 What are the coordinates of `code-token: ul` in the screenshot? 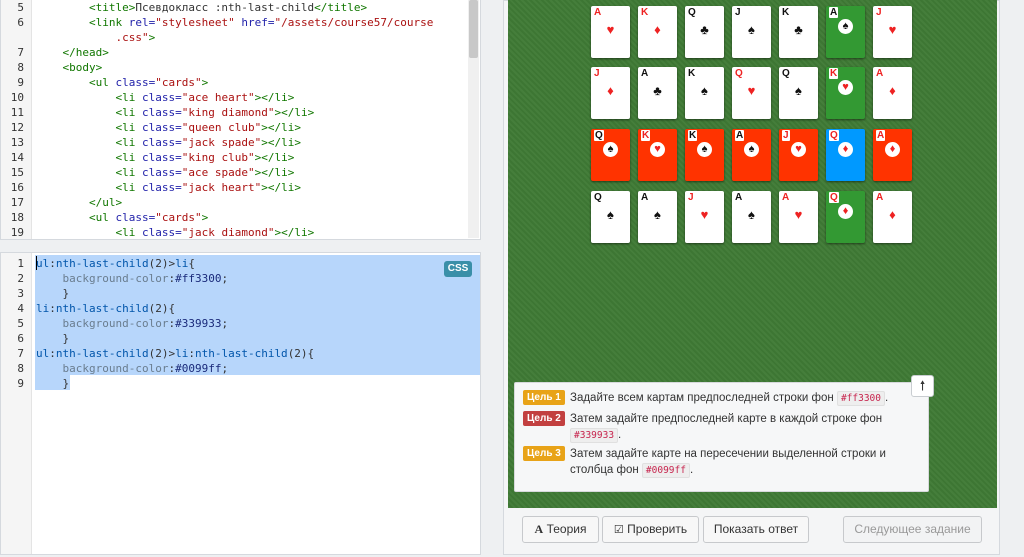 It's located at (43, 353).